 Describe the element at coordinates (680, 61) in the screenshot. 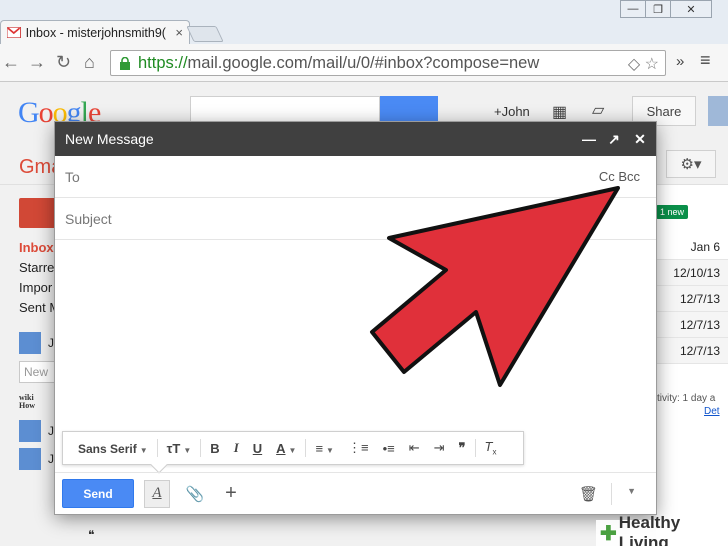

I see `extensions-overflow-icon: »` at that location.